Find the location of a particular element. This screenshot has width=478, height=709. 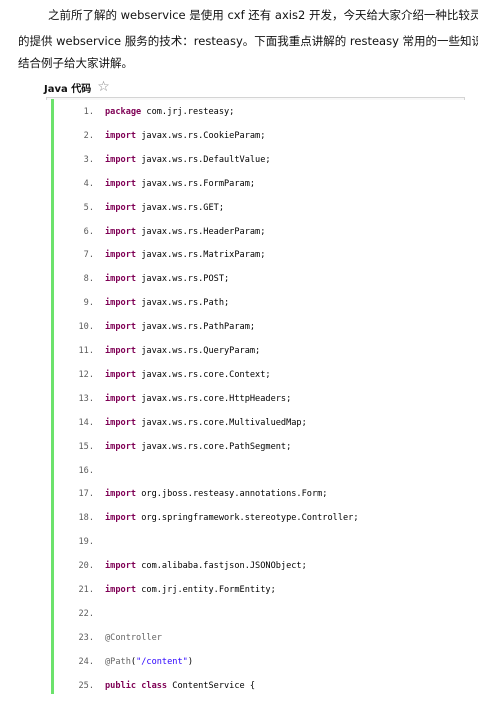

code-text: import javax.ws.rs.MatrixParam; is located at coordinates (185, 255).